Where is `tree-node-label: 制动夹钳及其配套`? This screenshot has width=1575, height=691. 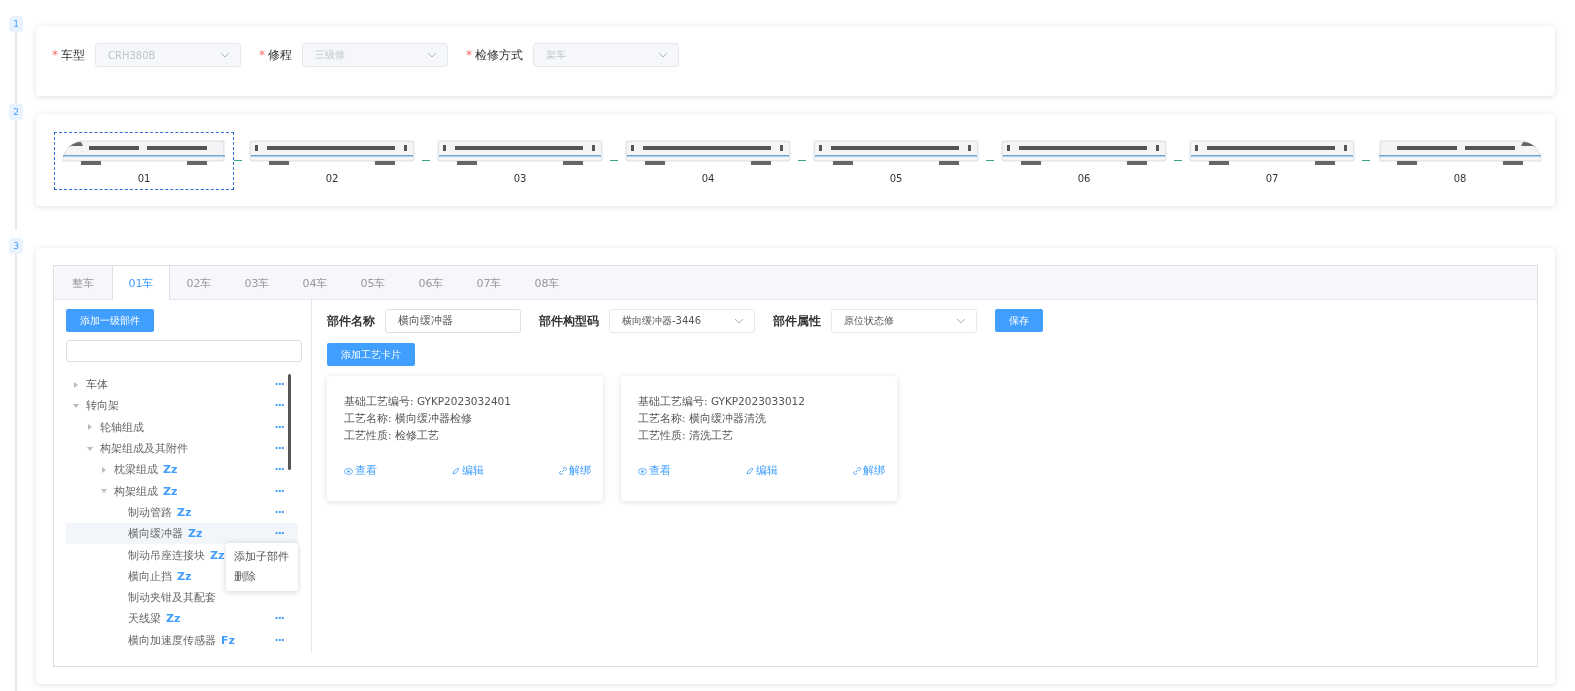 tree-node-label: 制动夹钳及其配套 is located at coordinates (172, 598).